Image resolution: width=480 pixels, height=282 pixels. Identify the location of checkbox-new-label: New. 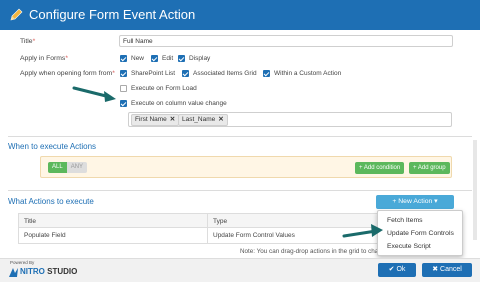
(138, 58).